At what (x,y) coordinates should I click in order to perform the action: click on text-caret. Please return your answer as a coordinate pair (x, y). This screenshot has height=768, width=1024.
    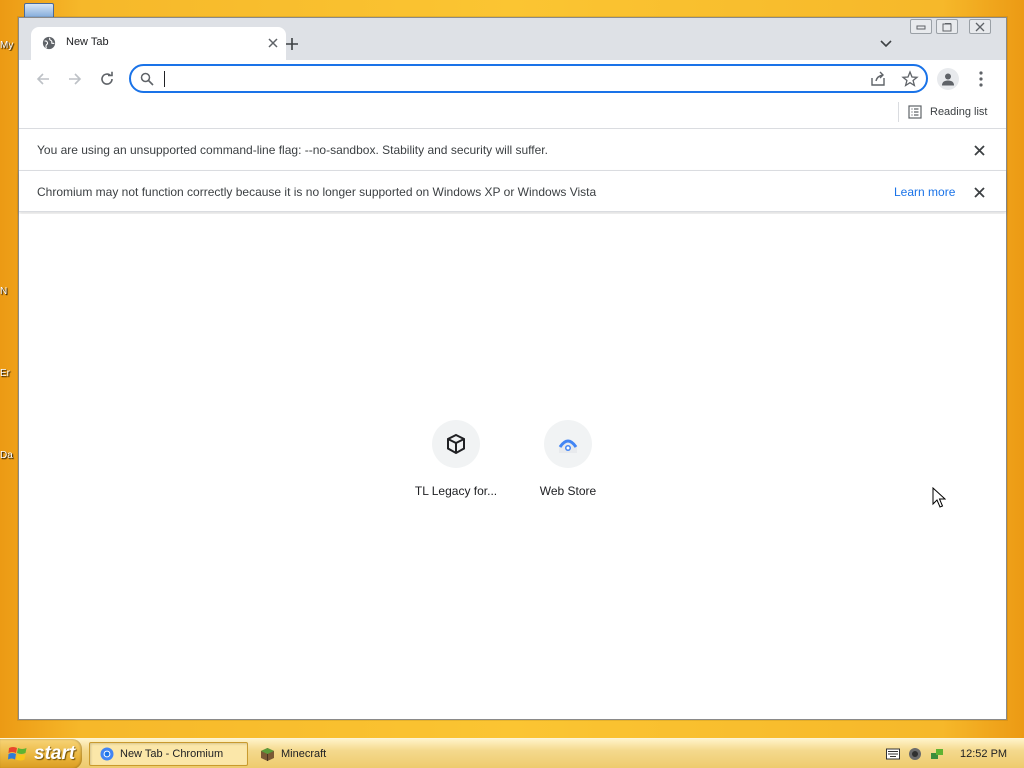
    Looking at the image, I should click on (164, 79).